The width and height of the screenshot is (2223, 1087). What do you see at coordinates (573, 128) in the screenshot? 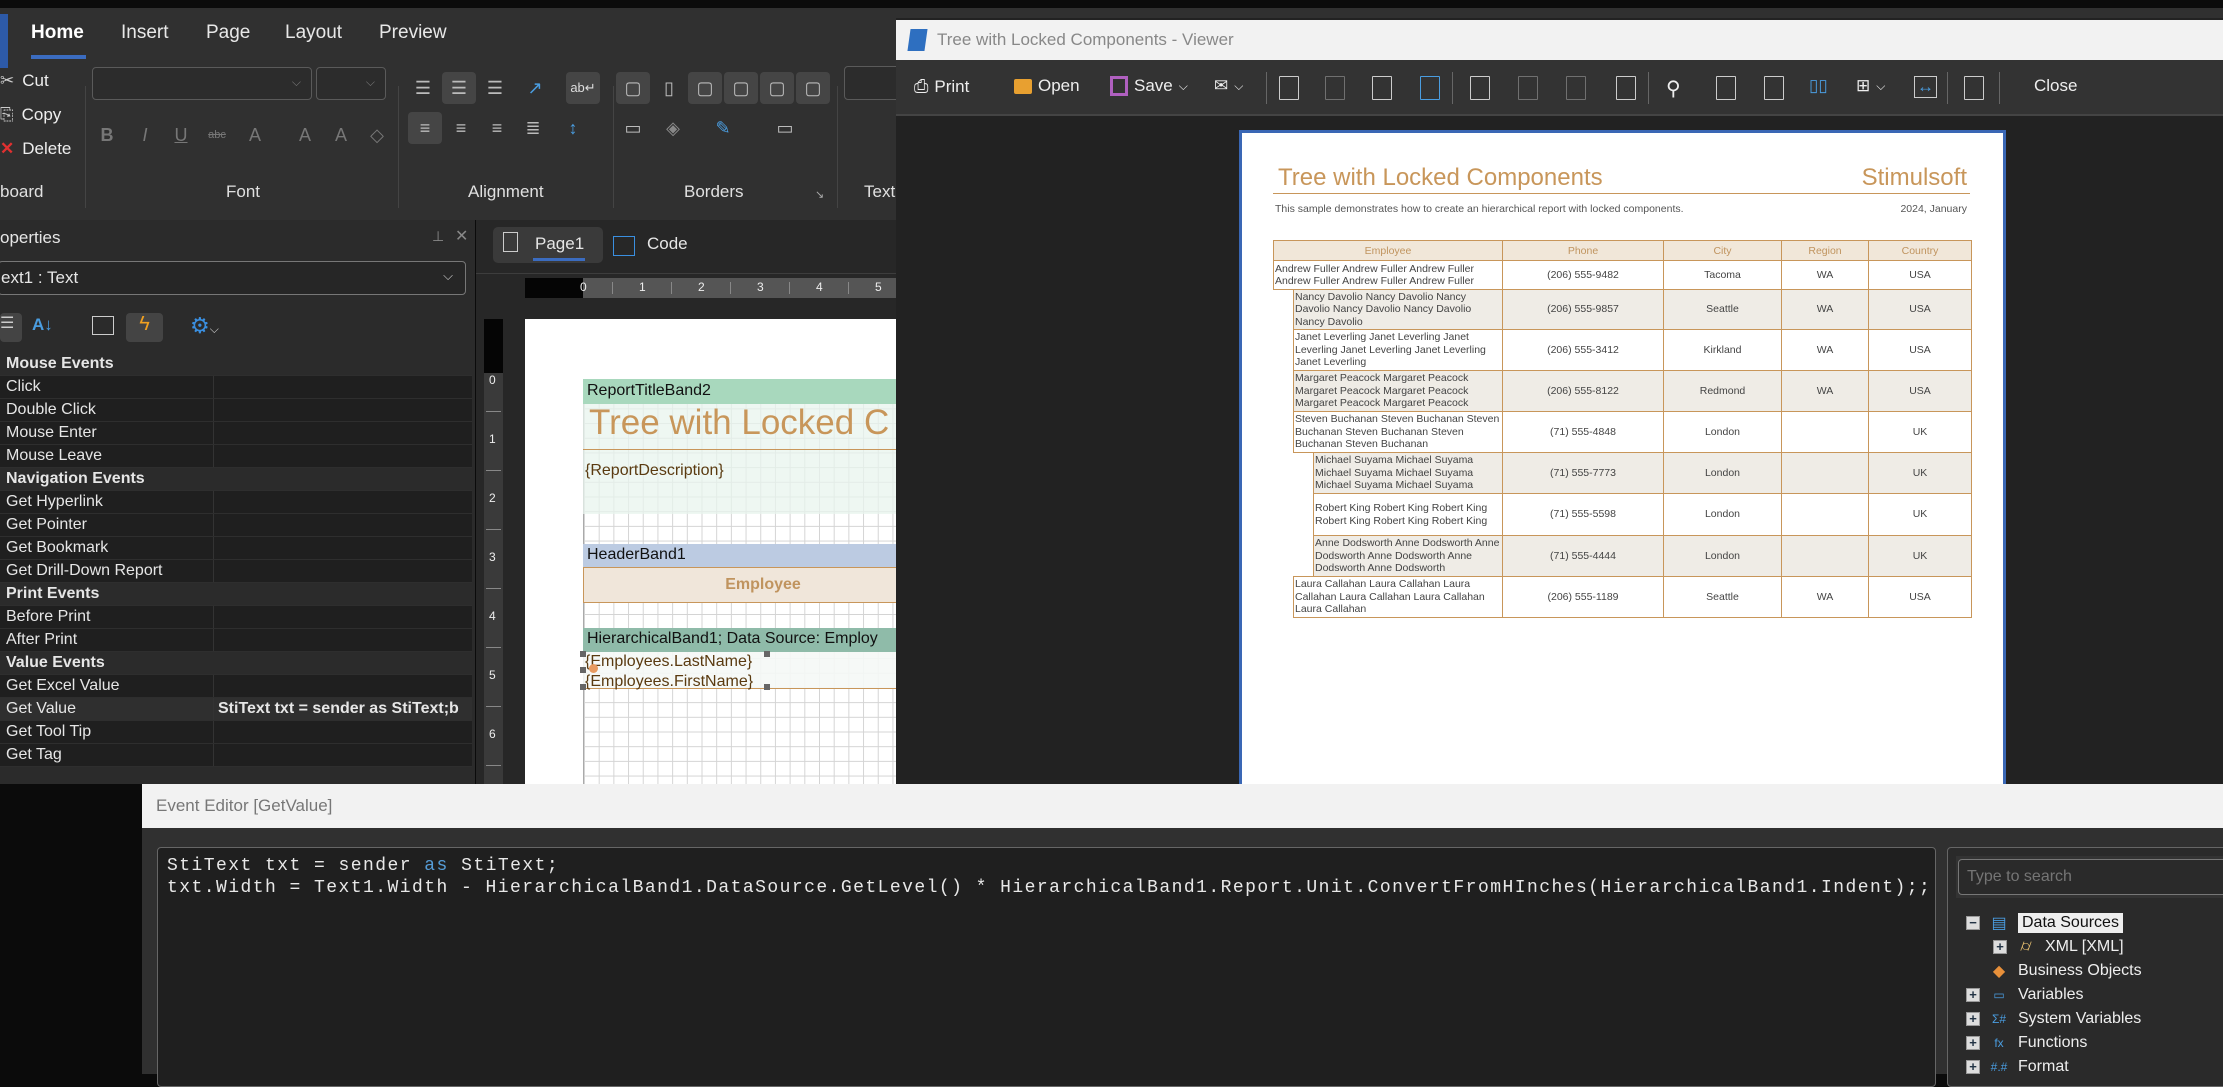
I see `line-spacing-icon: ↕` at bounding box center [573, 128].